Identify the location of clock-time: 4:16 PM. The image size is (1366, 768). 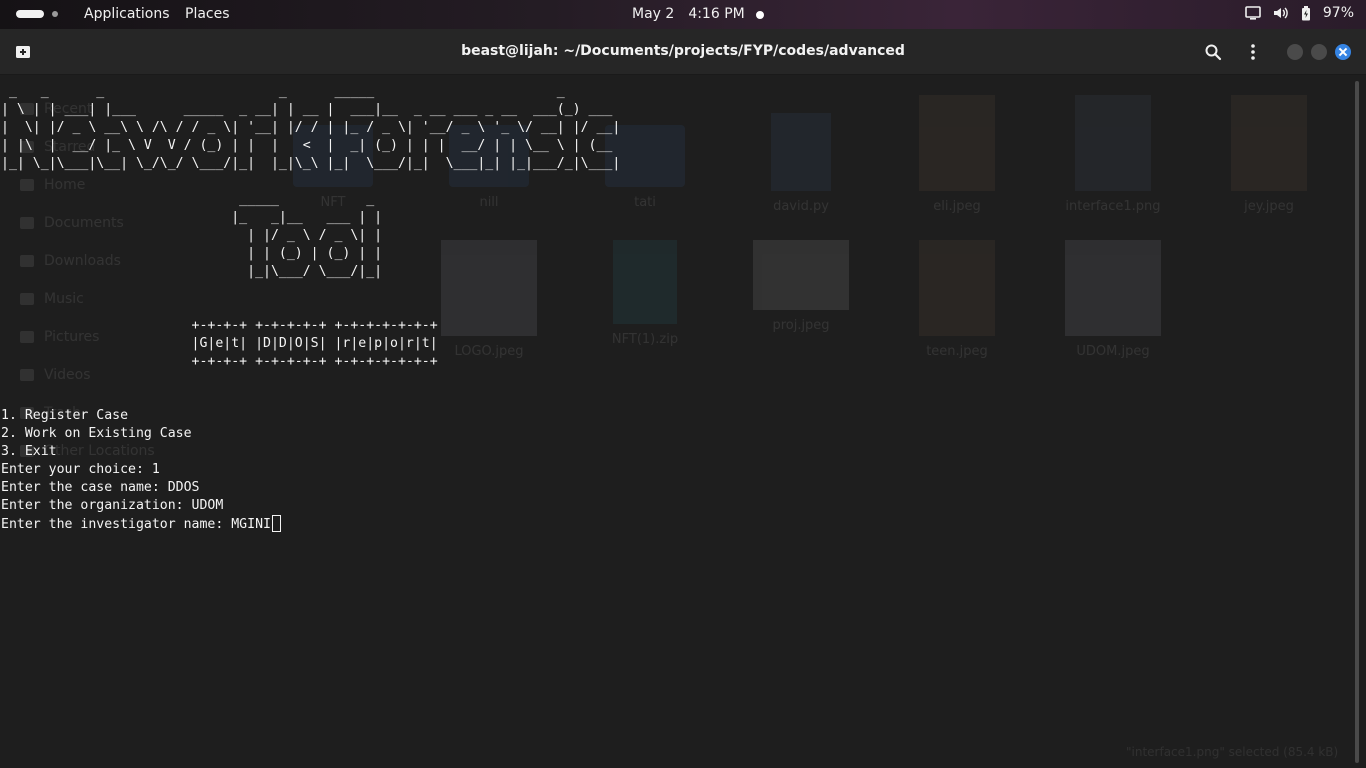
(716, 14).